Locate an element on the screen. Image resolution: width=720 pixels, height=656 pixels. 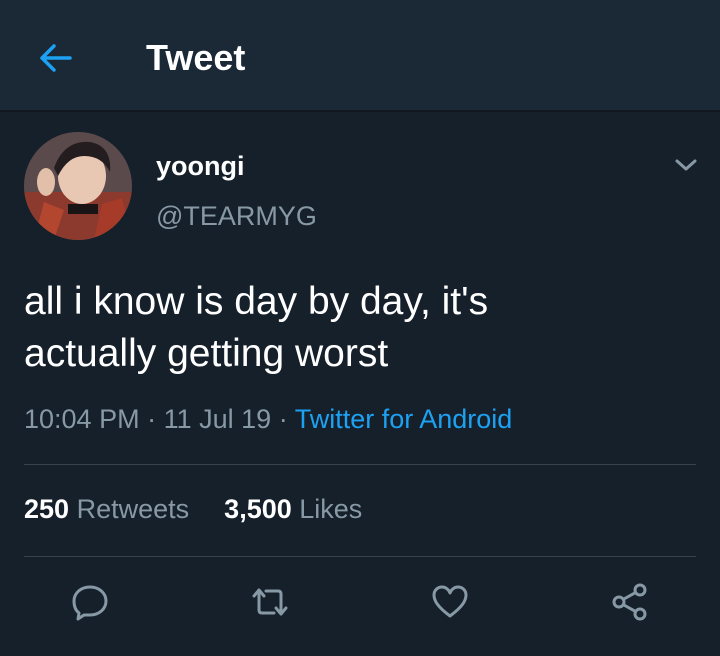
reply-icon is located at coordinates (90, 603).